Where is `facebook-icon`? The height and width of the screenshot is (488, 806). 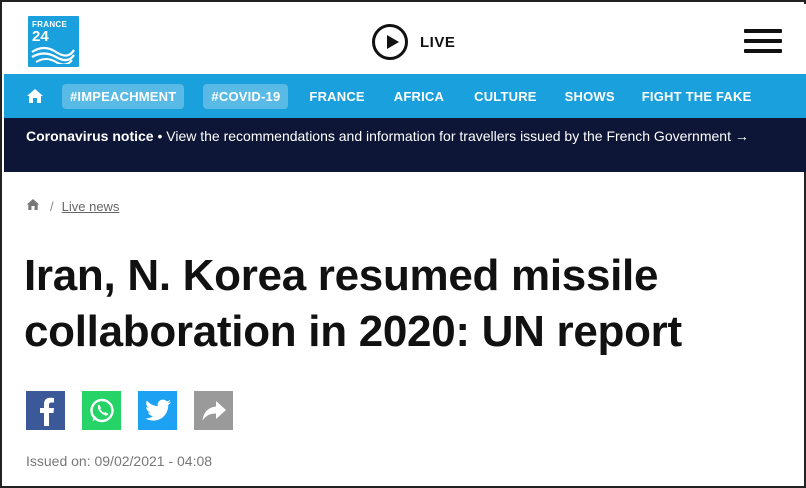
facebook-icon is located at coordinates (46, 411).